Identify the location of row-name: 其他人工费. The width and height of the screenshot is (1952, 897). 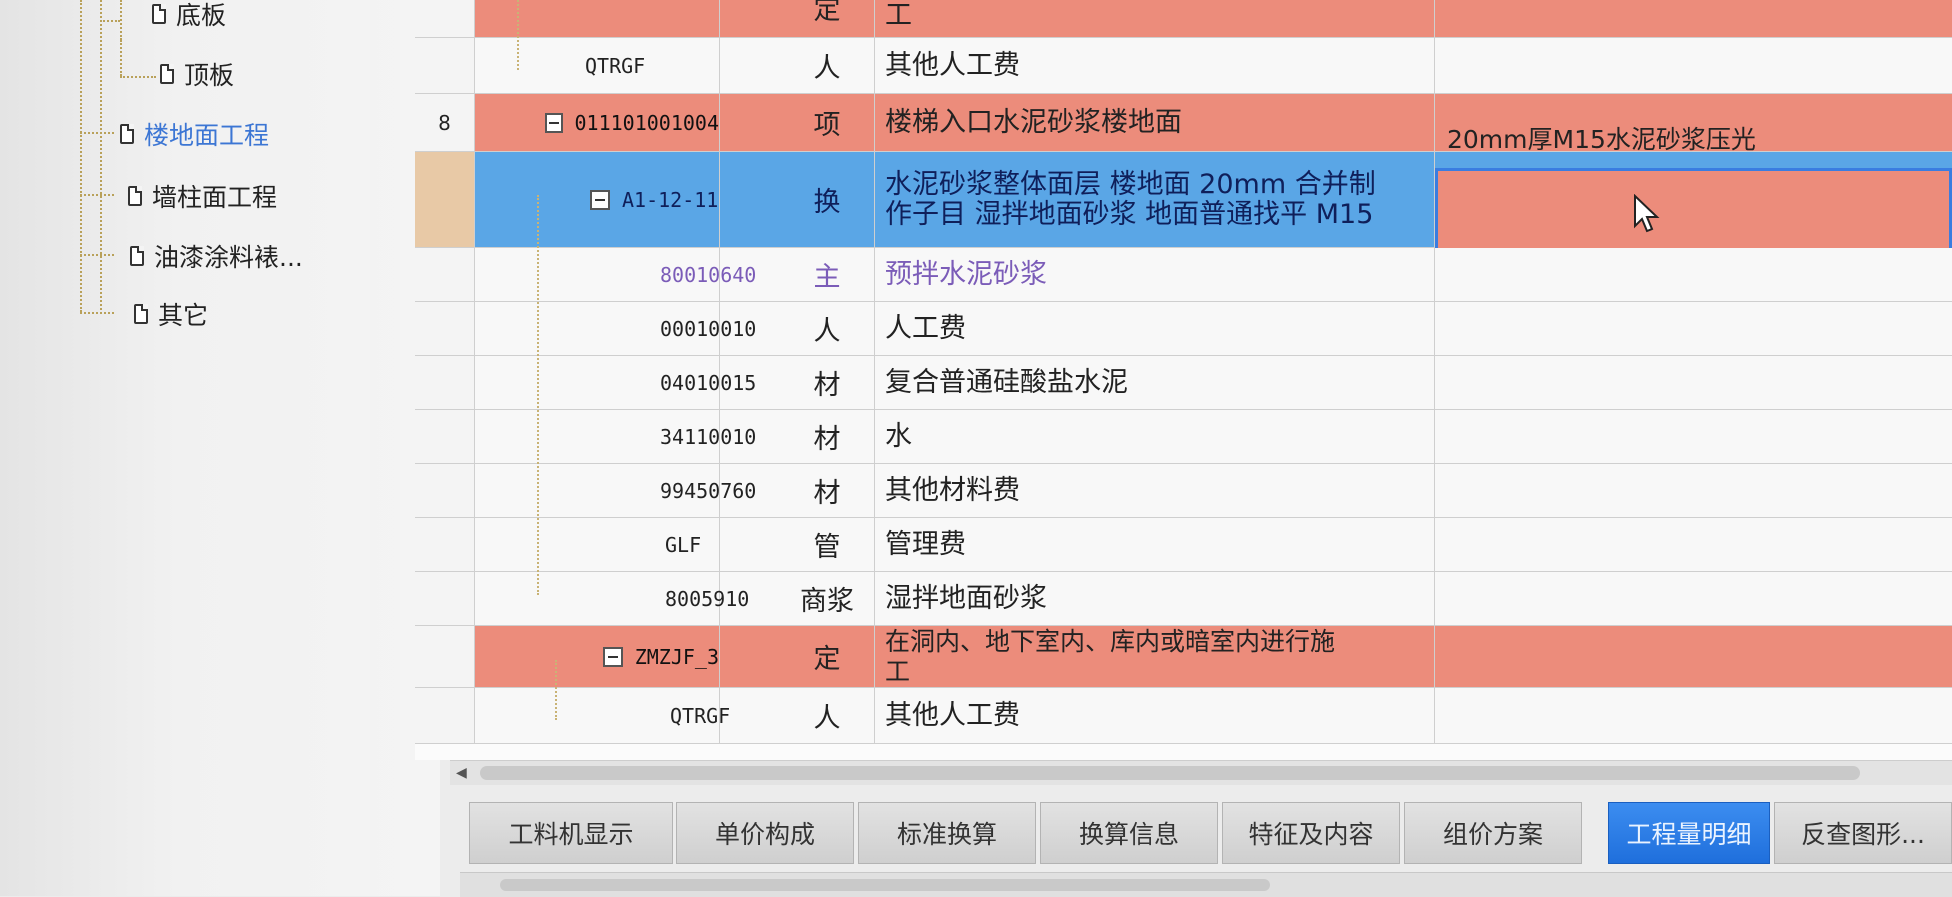
(1155, 65).